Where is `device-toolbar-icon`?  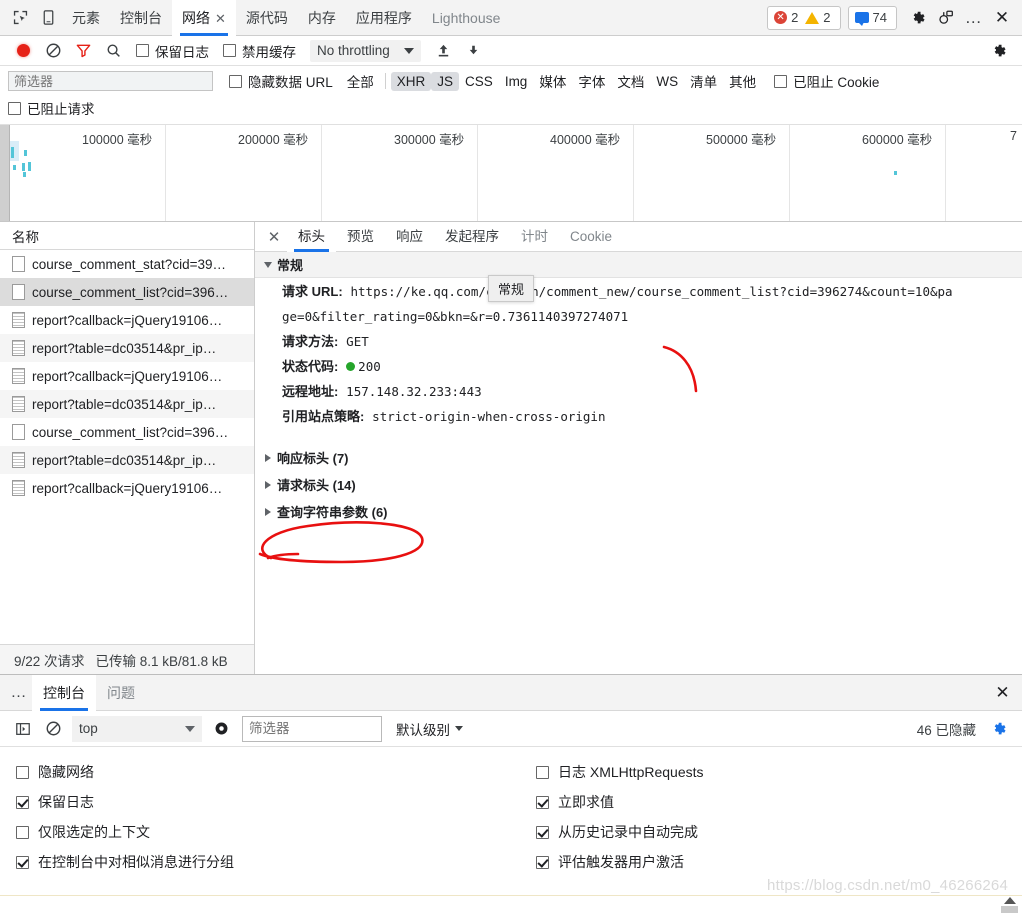 device-toolbar-icon is located at coordinates (48, 18).